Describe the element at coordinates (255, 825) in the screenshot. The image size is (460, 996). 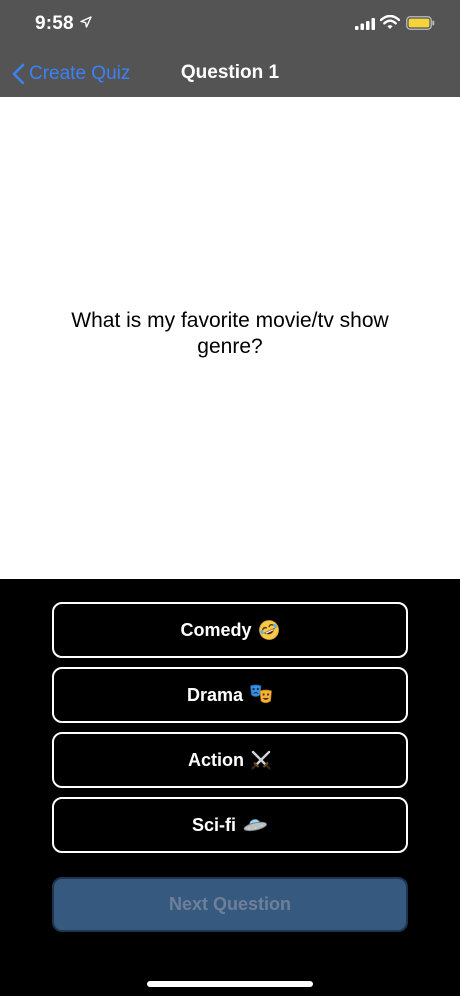
I see `flying-saucer-emoji-icon` at that location.